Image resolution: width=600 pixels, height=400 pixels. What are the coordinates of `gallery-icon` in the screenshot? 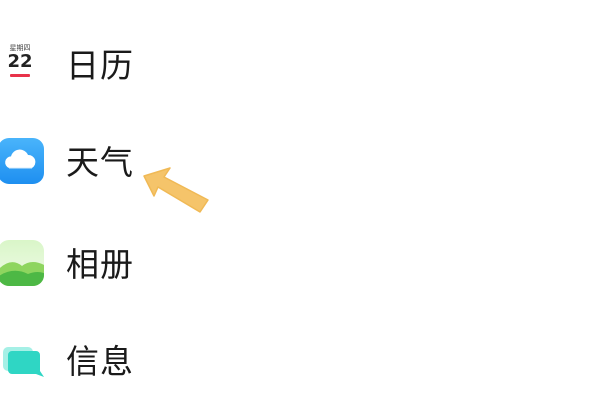 It's located at (22, 263).